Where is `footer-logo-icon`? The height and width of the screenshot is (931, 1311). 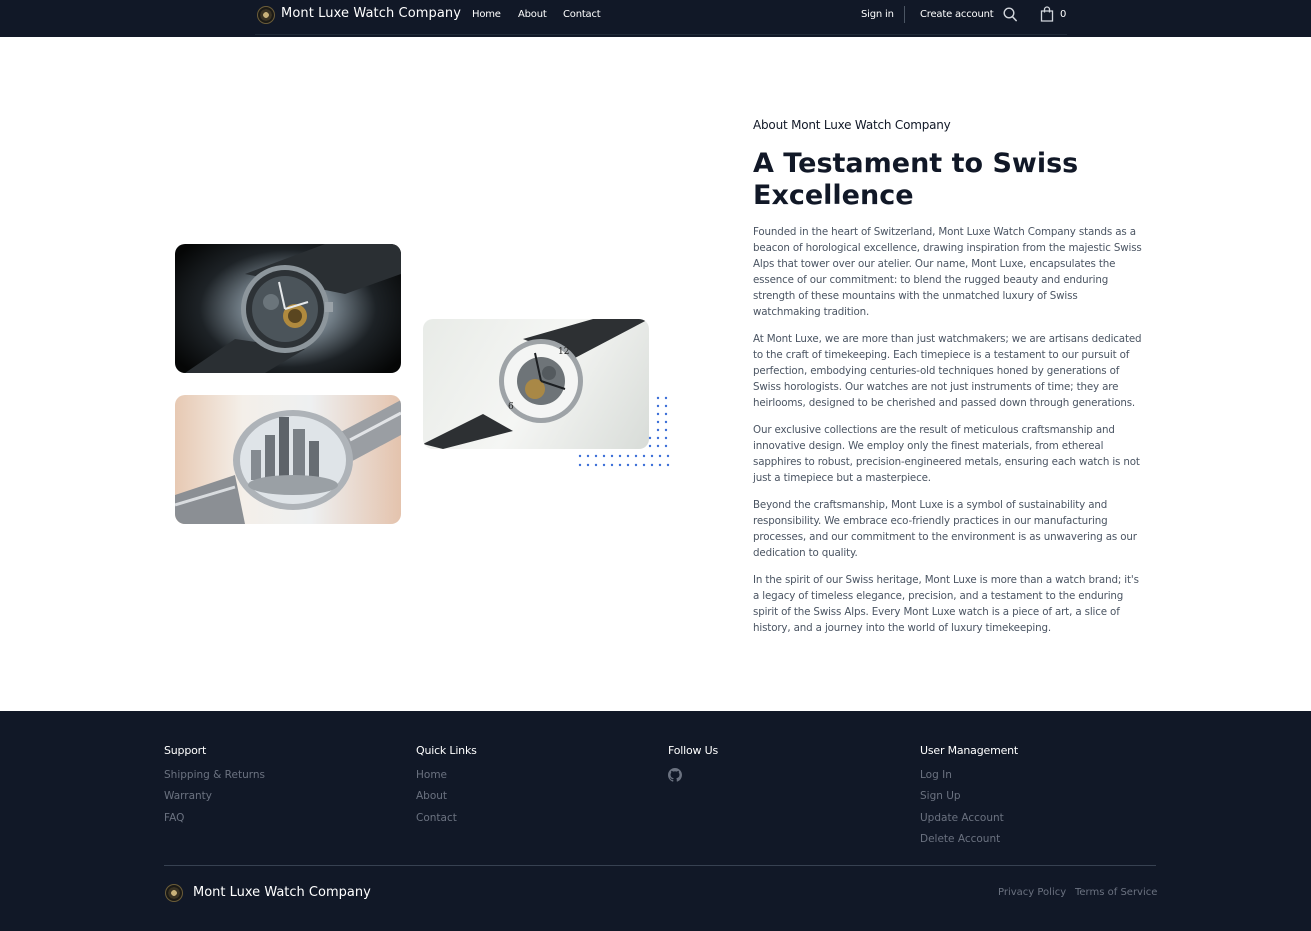 footer-logo-icon is located at coordinates (174, 893).